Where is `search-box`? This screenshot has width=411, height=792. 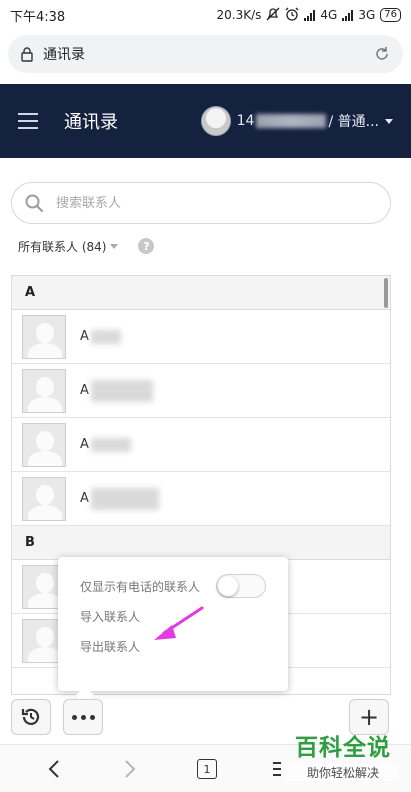 search-box is located at coordinates (201, 203).